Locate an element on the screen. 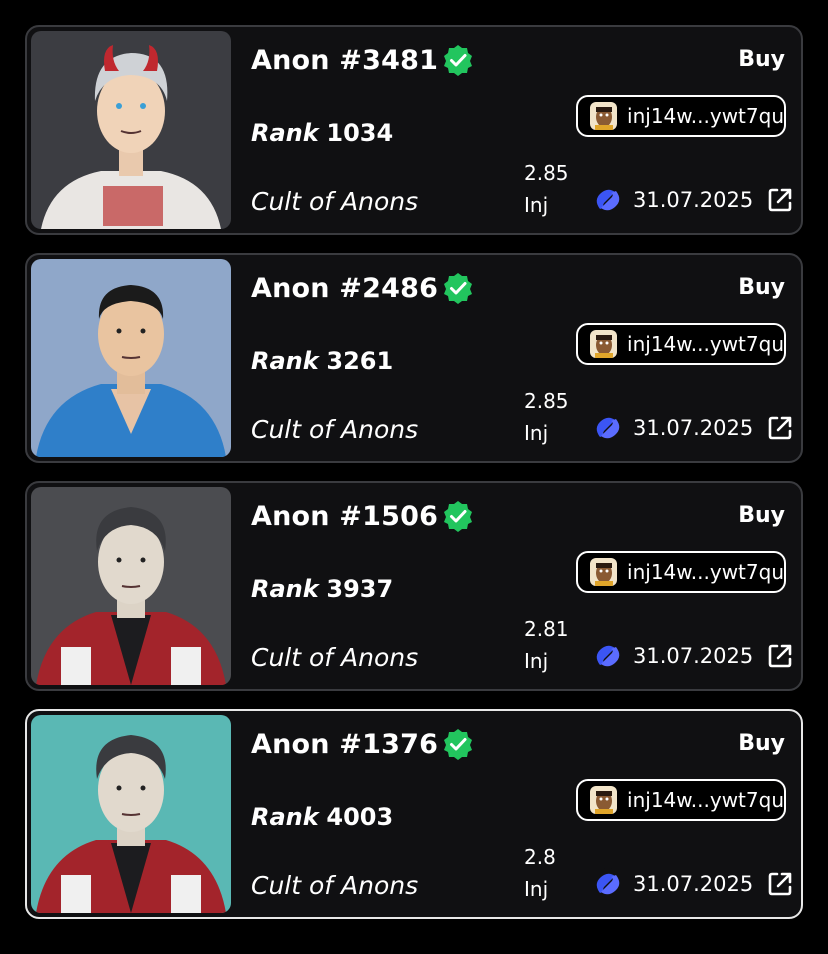  nft-name: Anon #3481 is located at coordinates (344, 60).